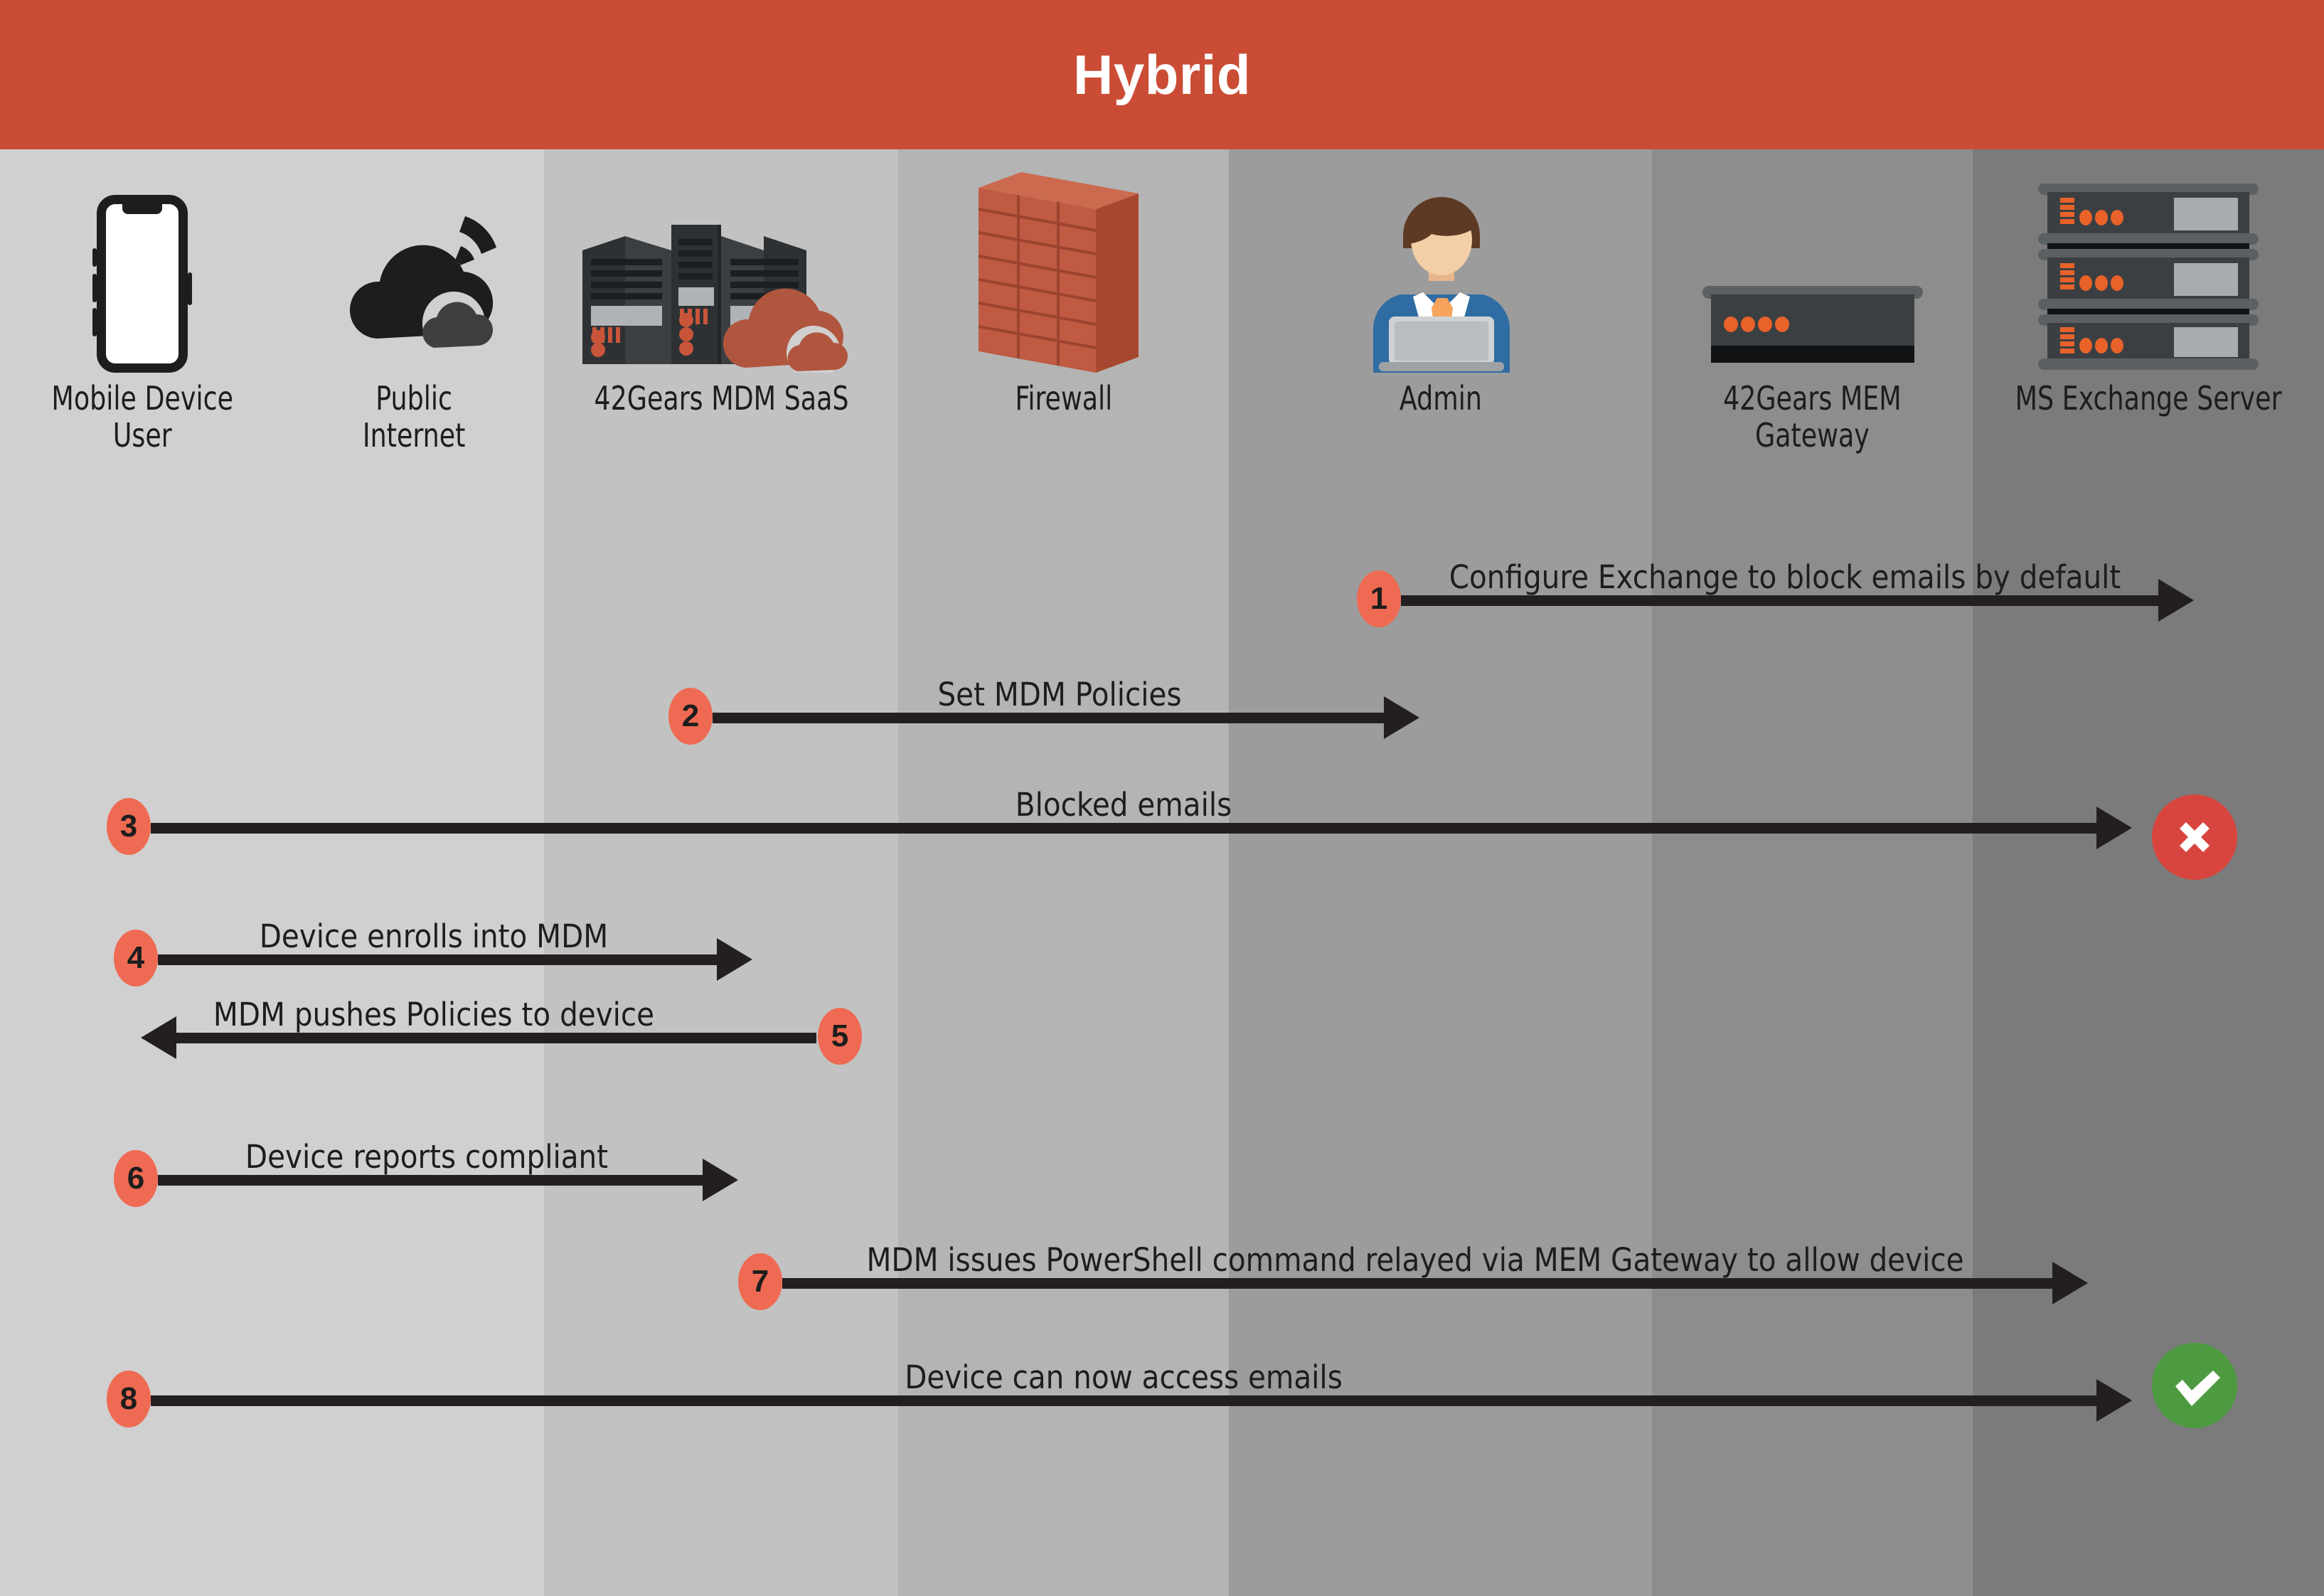 This screenshot has height=1596, width=2324. I want to click on flow-step-7-arrowhead, so click(2070, 1283).